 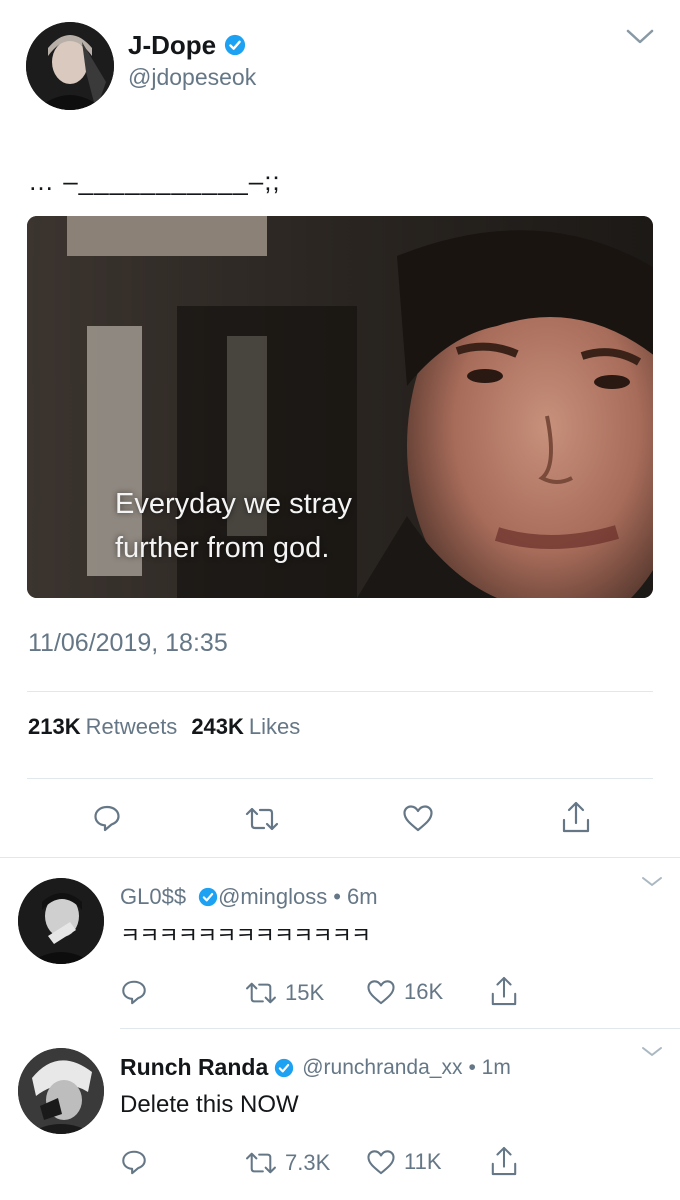 I want to click on author-name-row: J-Dope, so click(x=187, y=45).